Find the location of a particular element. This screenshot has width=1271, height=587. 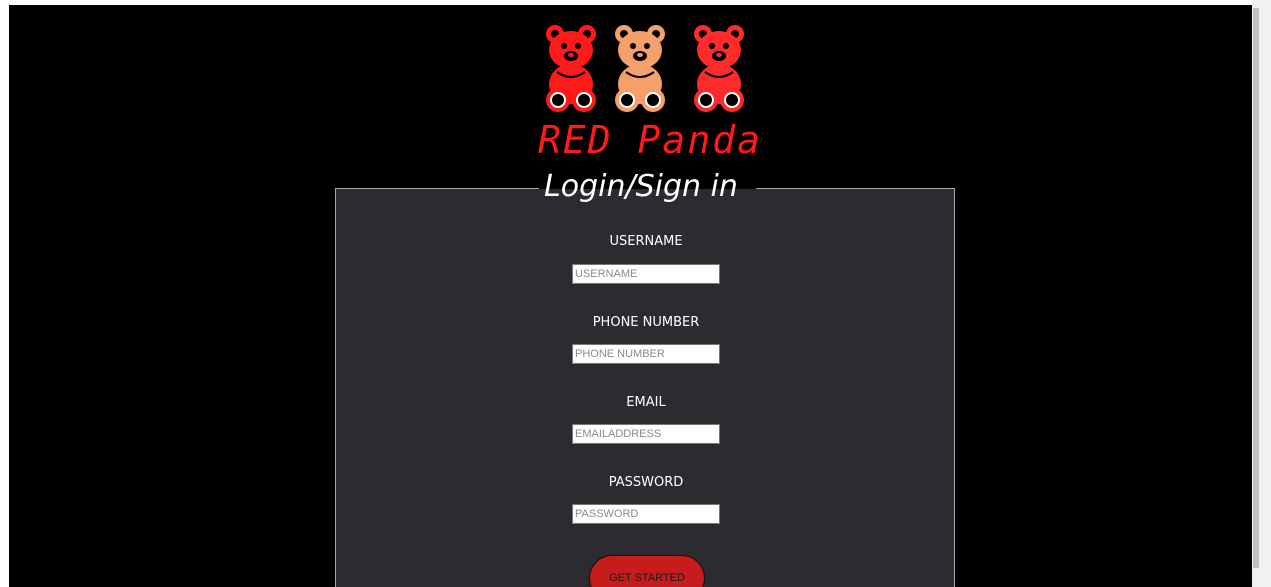

phone-number-input is located at coordinates (646, 354).